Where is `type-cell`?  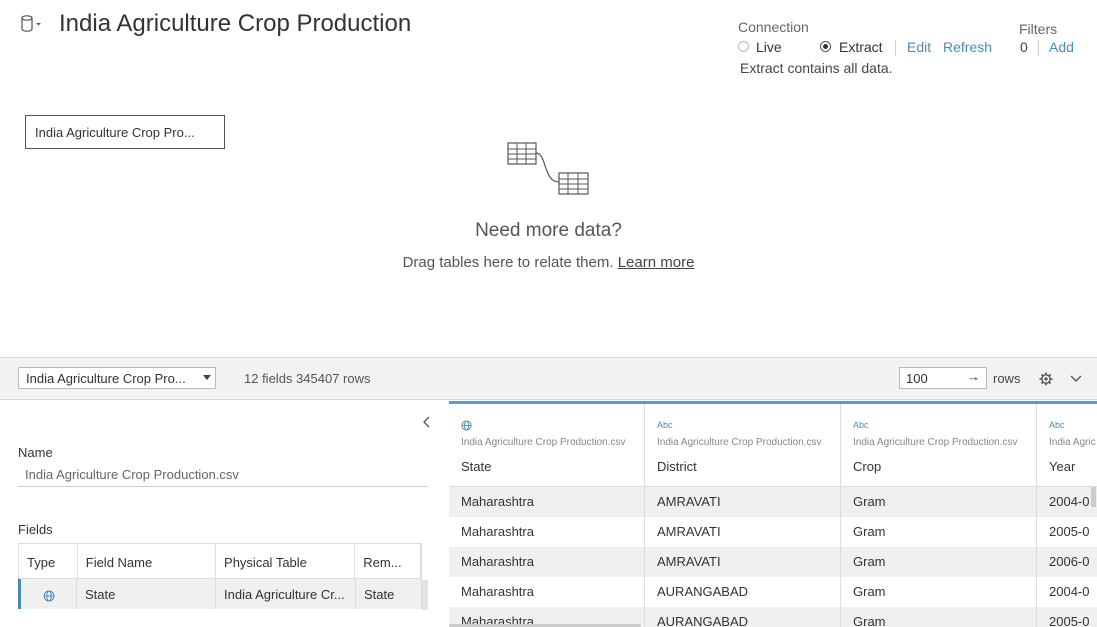
type-cell is located at coordinates (49, 594).